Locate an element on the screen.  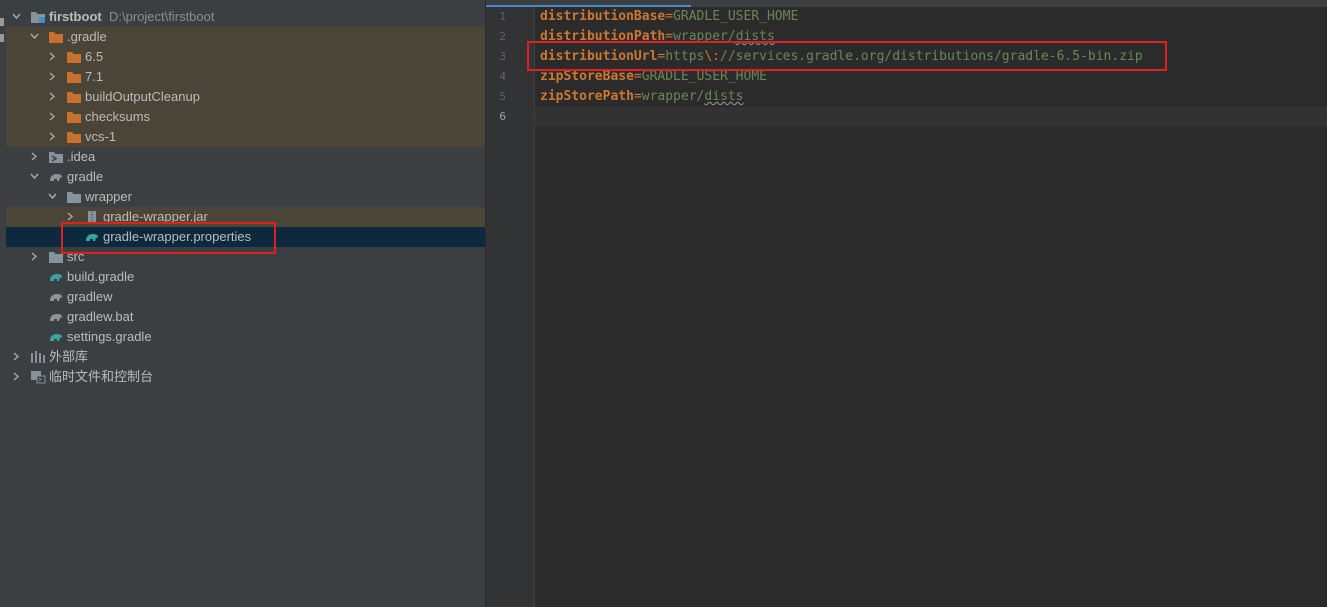
code-line-2: distributionPath=wrapper/dists is located at coordinates (657, 37).